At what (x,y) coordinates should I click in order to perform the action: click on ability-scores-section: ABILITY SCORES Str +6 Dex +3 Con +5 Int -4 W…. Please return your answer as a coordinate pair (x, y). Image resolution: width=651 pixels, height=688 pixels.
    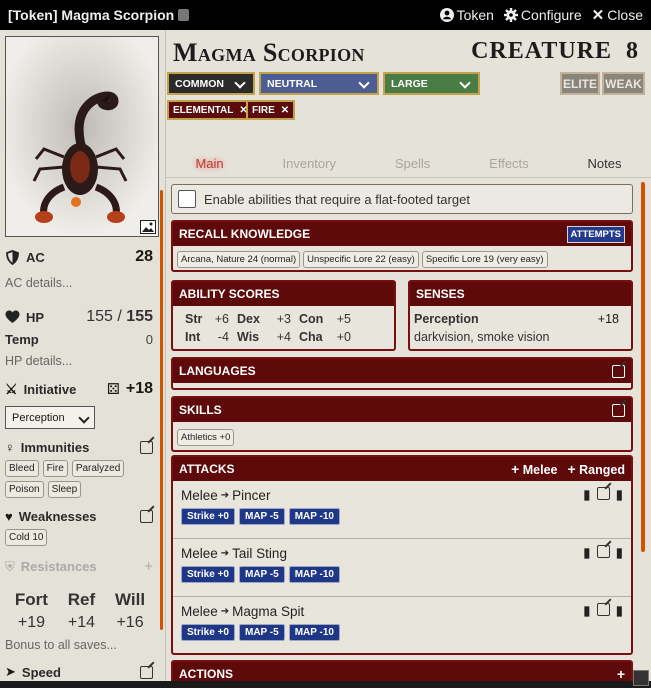
    Looking at the image, I should click on (283, 315).